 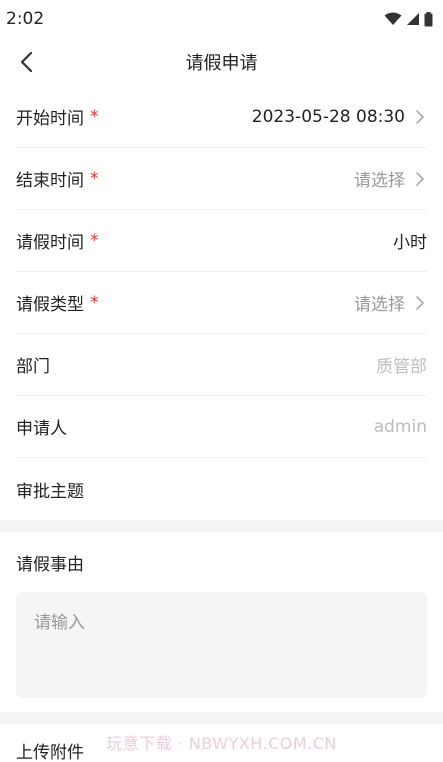 What do you see at coordinates (50, 305) in the screenshot?
I see `leave-type-label: 请假类型` at bounding box center [50, 305].